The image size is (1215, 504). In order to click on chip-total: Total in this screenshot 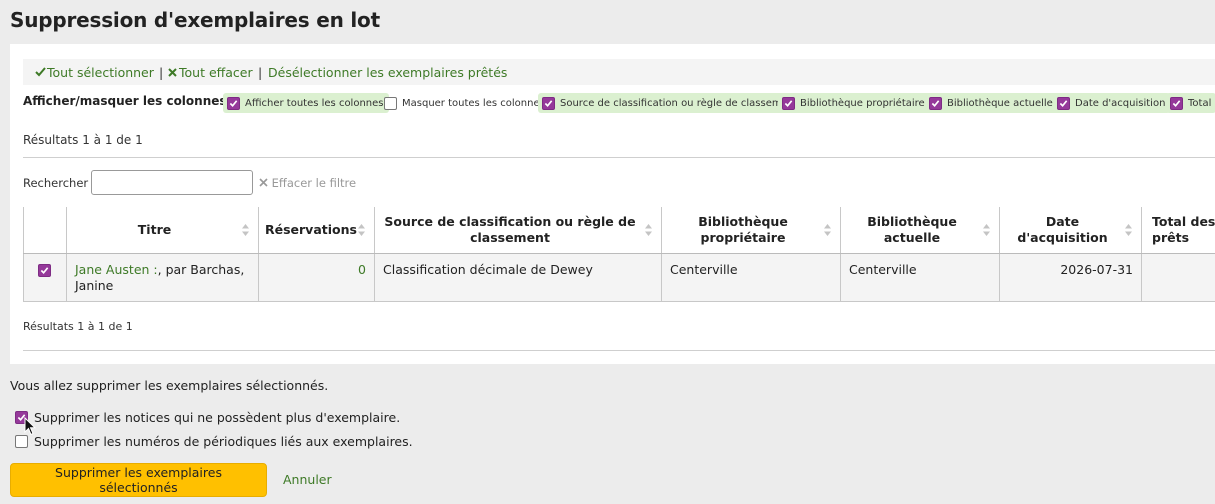, I will do `click(1190, 103)`.